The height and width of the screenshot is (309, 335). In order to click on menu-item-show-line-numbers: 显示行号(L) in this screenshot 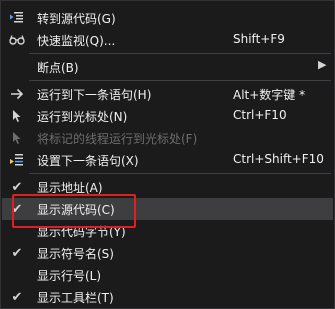, I will do `click(167, 275)`.